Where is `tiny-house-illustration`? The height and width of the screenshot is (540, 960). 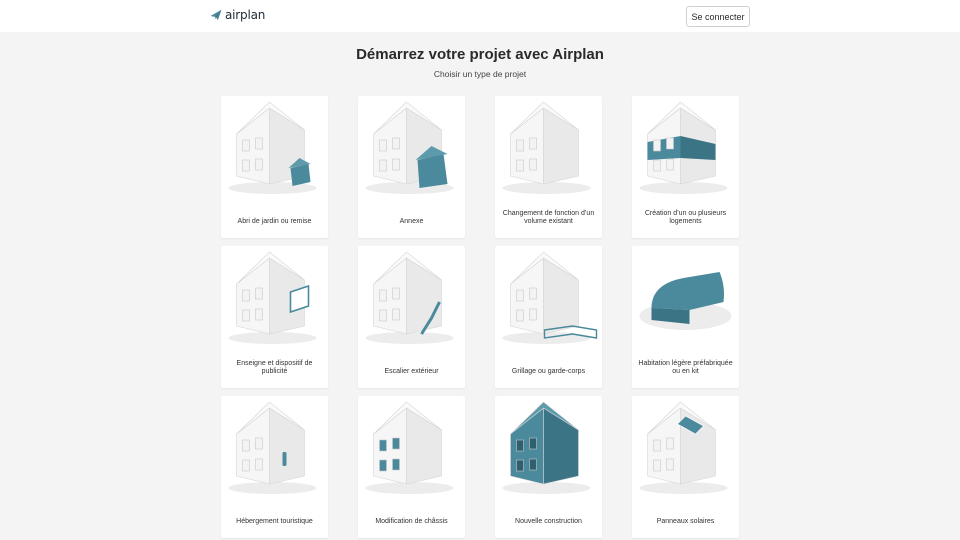
tiny-house-illustration is located at coordinates (685, 298).